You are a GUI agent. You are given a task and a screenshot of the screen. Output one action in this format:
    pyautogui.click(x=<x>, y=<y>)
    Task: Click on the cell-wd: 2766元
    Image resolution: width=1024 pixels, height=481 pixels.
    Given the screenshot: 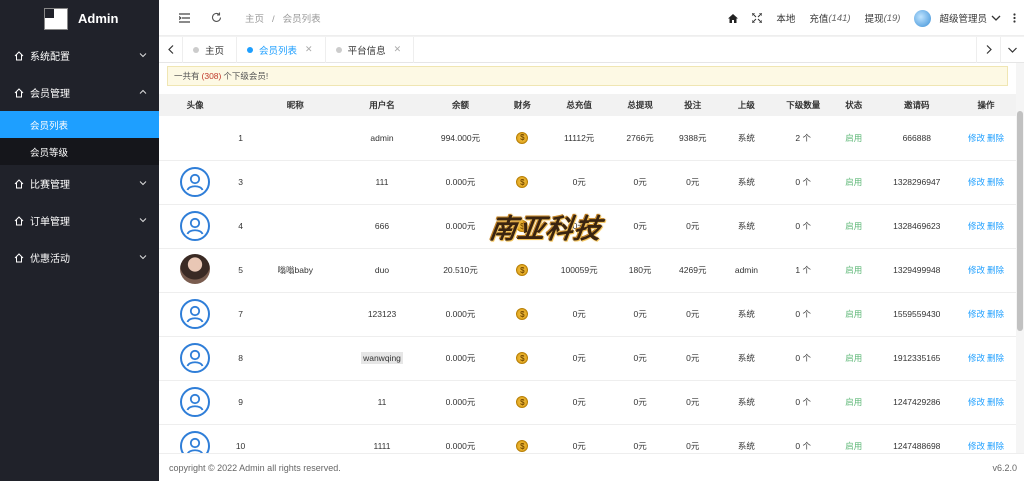 What is the action you would take?
    pyautogui.click(x=640, y=138)
    